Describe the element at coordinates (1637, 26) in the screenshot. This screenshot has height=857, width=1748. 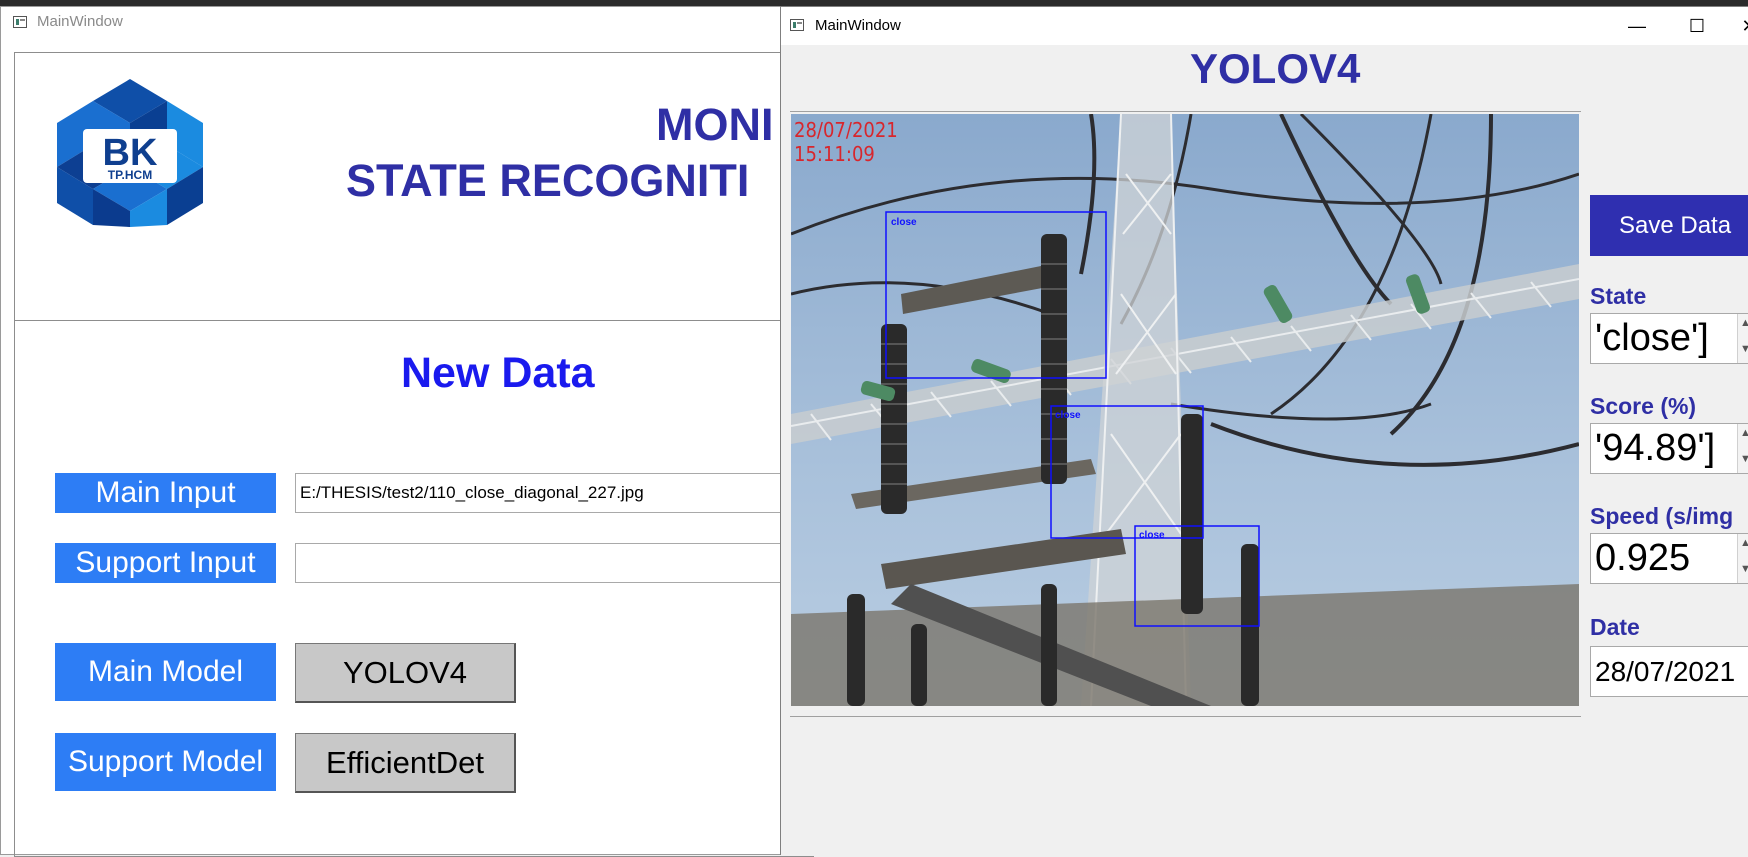
I see `minimize-icon: —` at that location.